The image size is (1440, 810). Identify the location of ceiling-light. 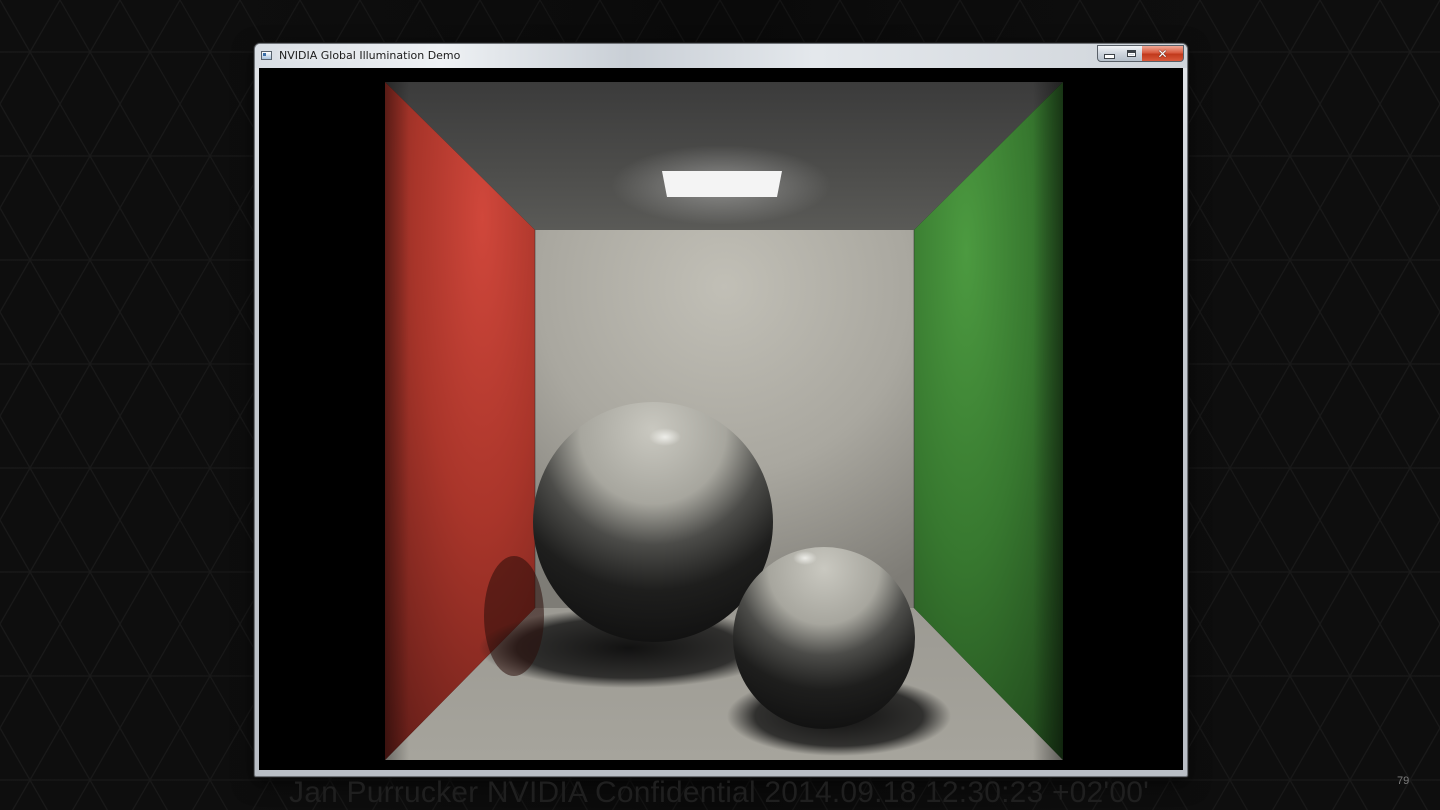
(722, 184).